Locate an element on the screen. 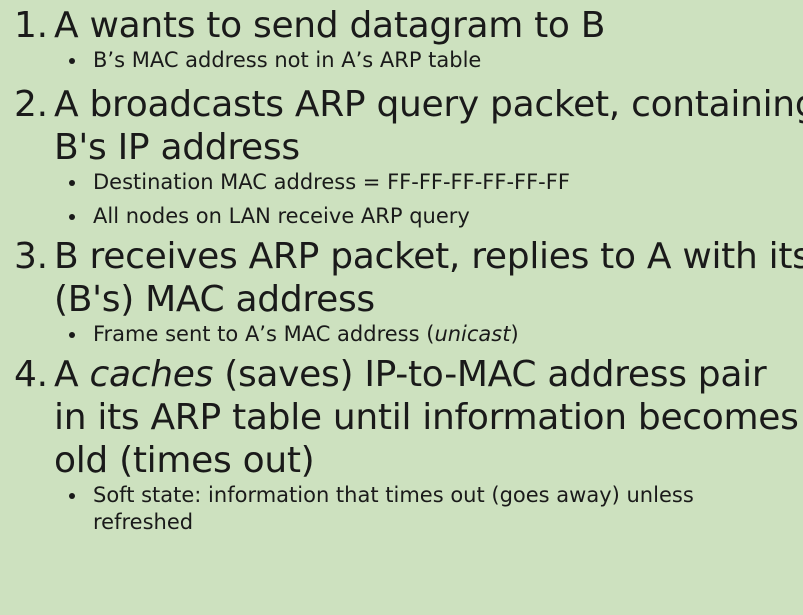 The height and width of the screenshot is (615, 803). bullet-text-before: Frame sent to A’s MAC address ( is located at coordinates (264, 334).